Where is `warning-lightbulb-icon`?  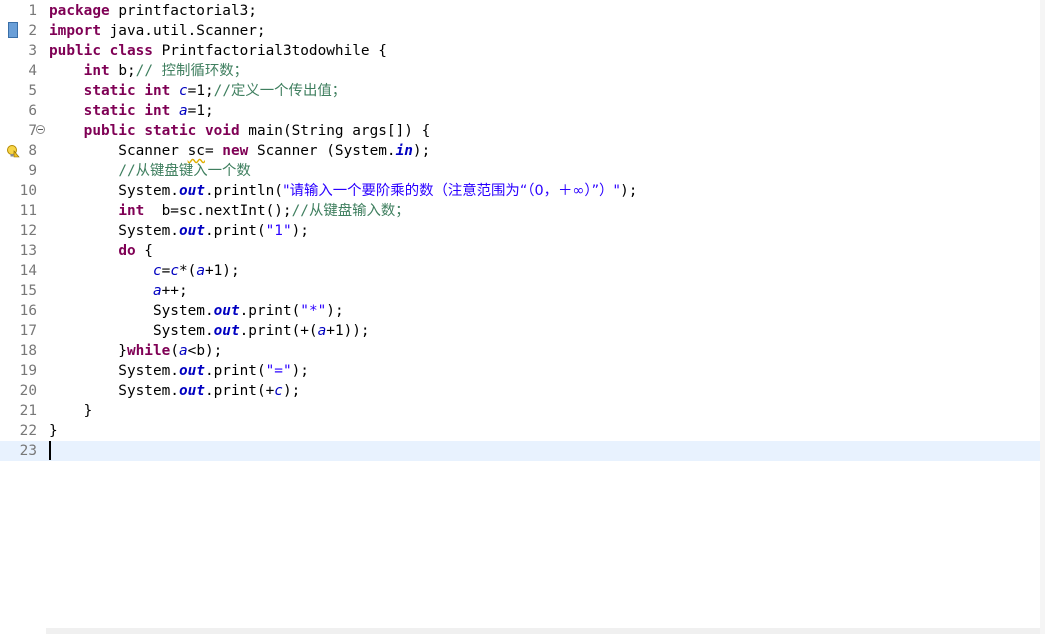
warning-lightbulb-icon is located at coordinates (13, 150).